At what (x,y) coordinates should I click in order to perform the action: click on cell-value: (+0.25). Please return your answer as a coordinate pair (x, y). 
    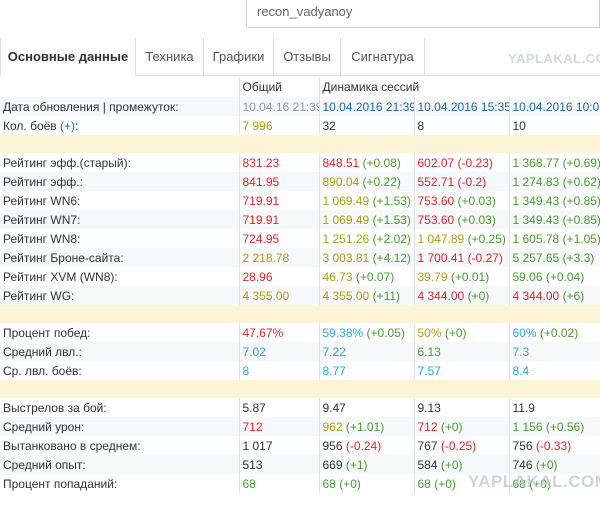
    Looking at the image, I should click on (486, 238).